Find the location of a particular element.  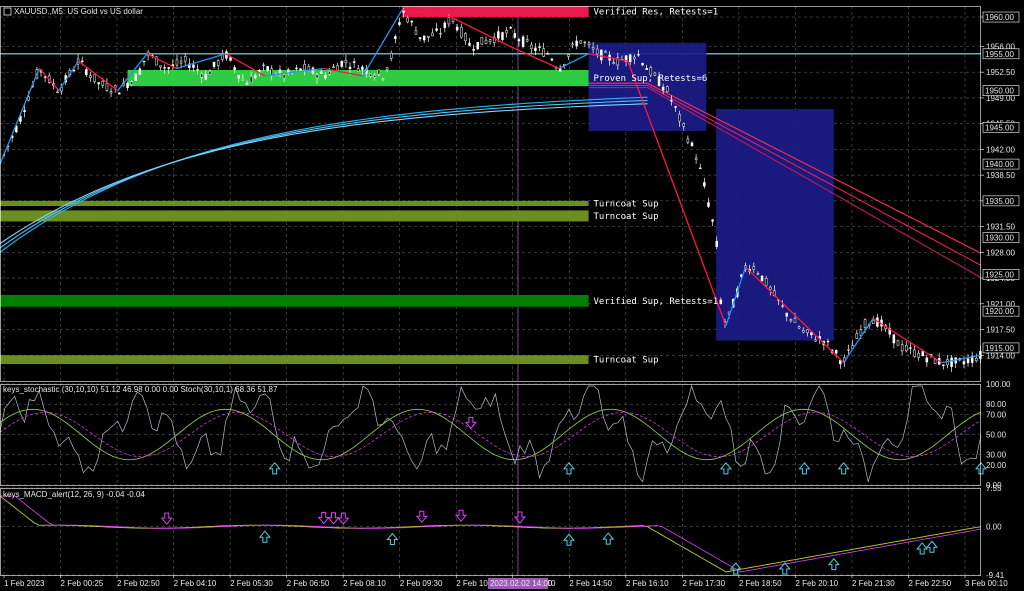

time-label: 2 Feb 21:30 is located at coordinates (873, 583).